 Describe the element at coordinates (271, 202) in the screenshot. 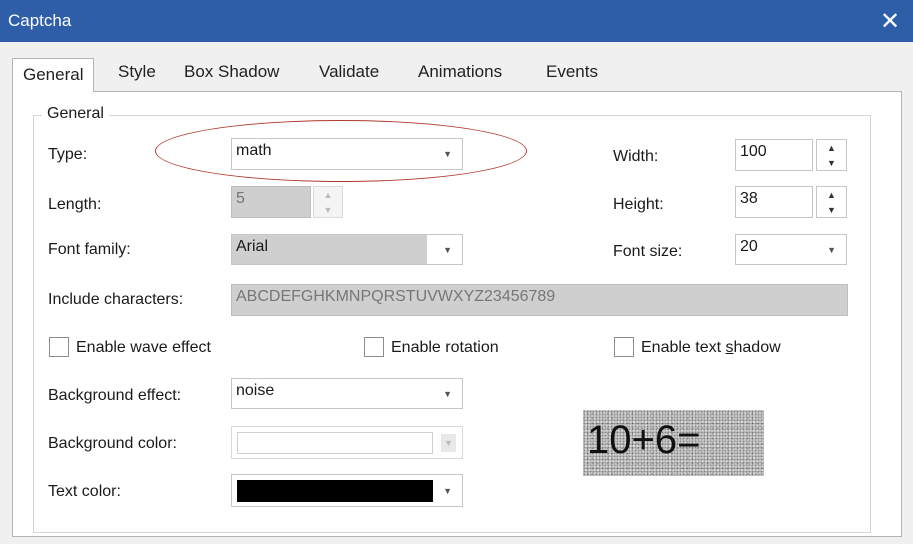

I see `length-input: 5` at that location.